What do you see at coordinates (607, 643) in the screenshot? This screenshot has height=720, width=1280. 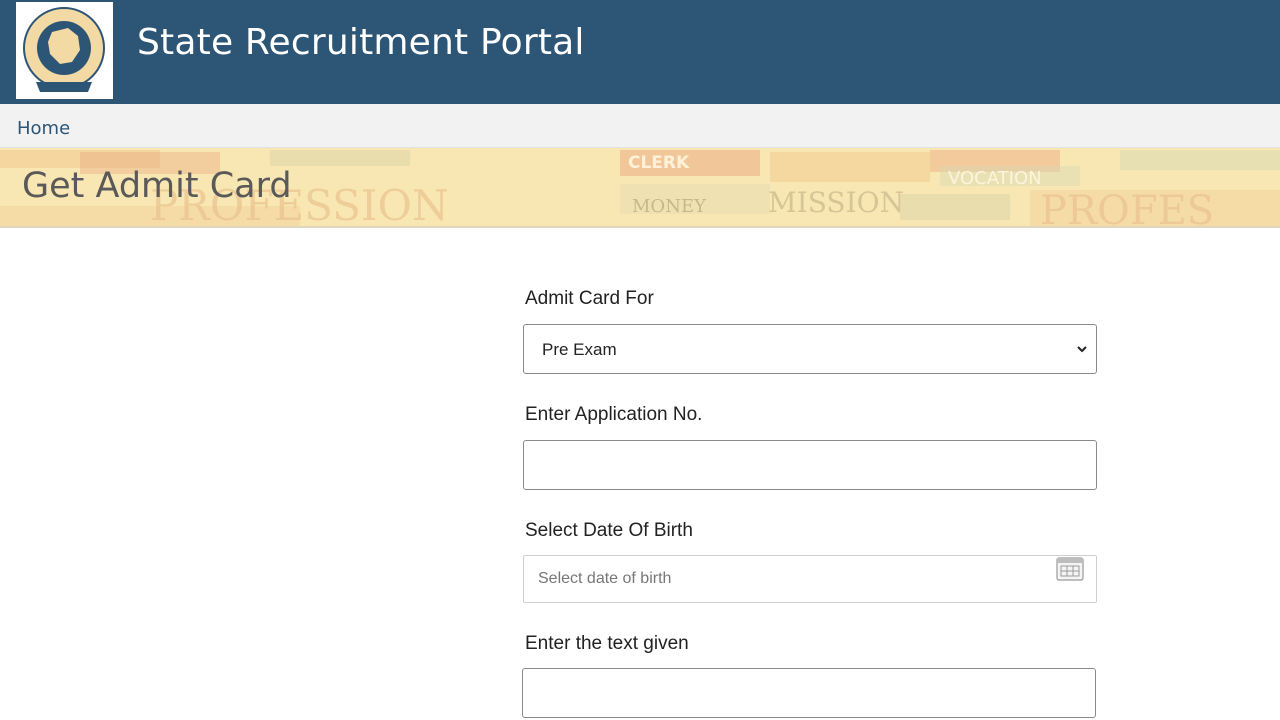 I see `captcha-label: Enter the text given` at bounding box center [607, 643].